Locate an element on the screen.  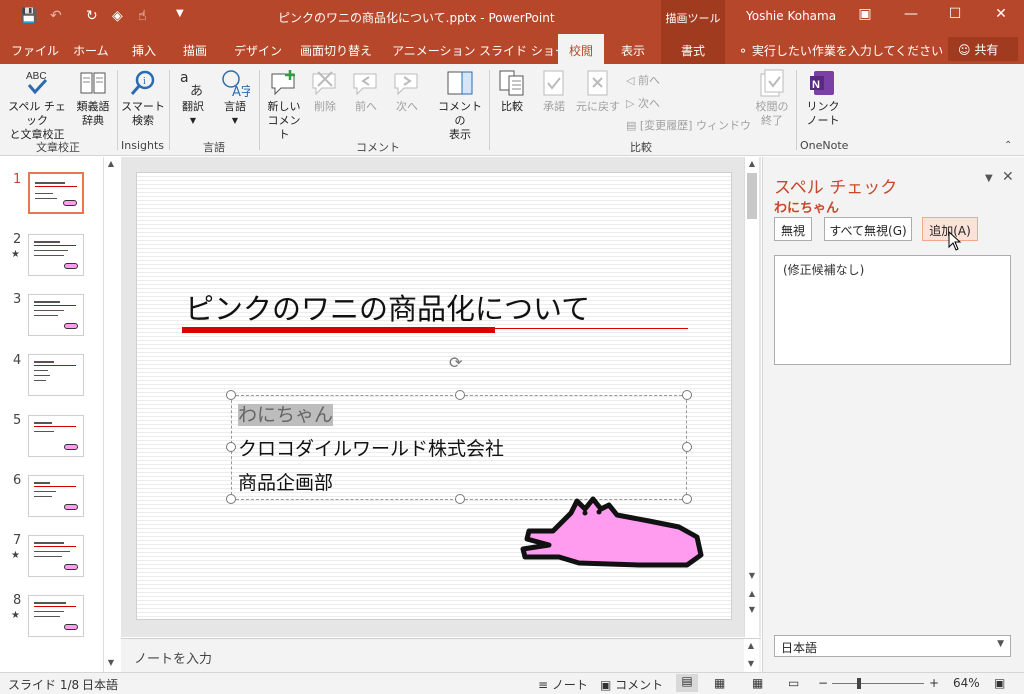
language-select: 日本語 ▼ is located at coordinates (892, 646).